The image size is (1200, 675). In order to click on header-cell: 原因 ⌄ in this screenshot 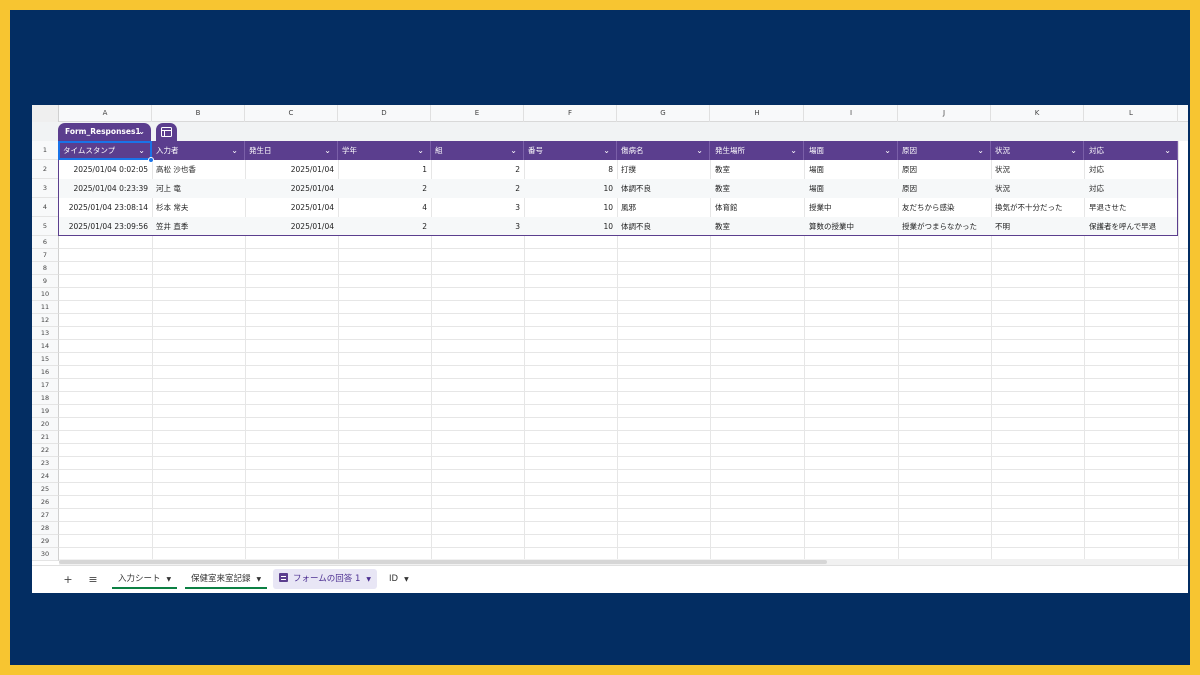, I will do `click(944, 150)`.